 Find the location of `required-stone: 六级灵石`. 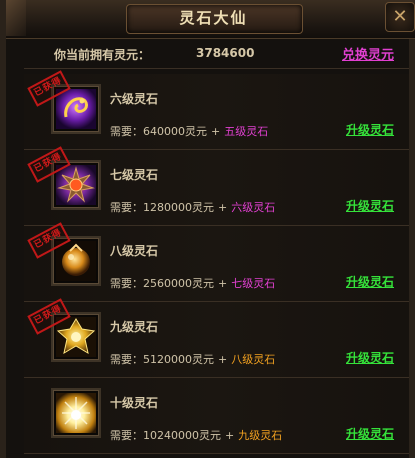

required-stone: 六级灵石 is located at coordinates (253, 207).